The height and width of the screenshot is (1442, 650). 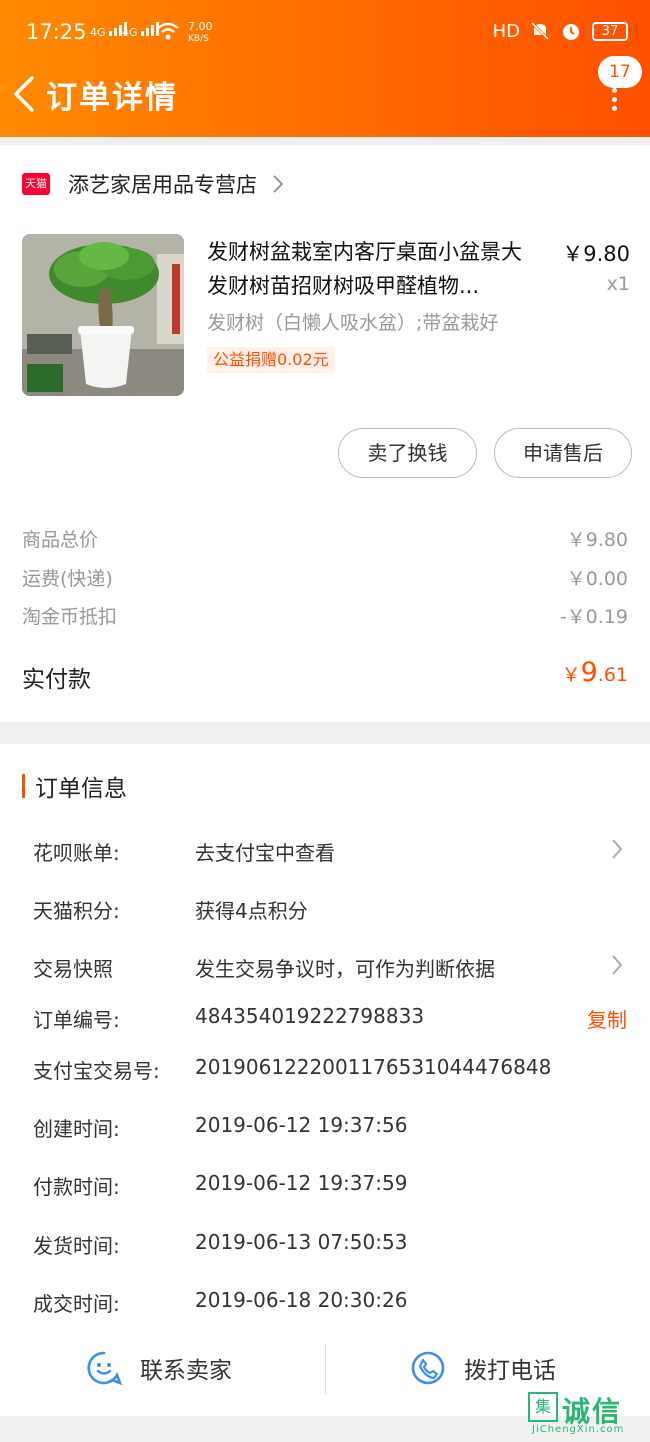 What do you see at coordinates (76, 1246) in the screenshot?
I see `info-key: 发货时间:` at bounding box center [76, 1246].